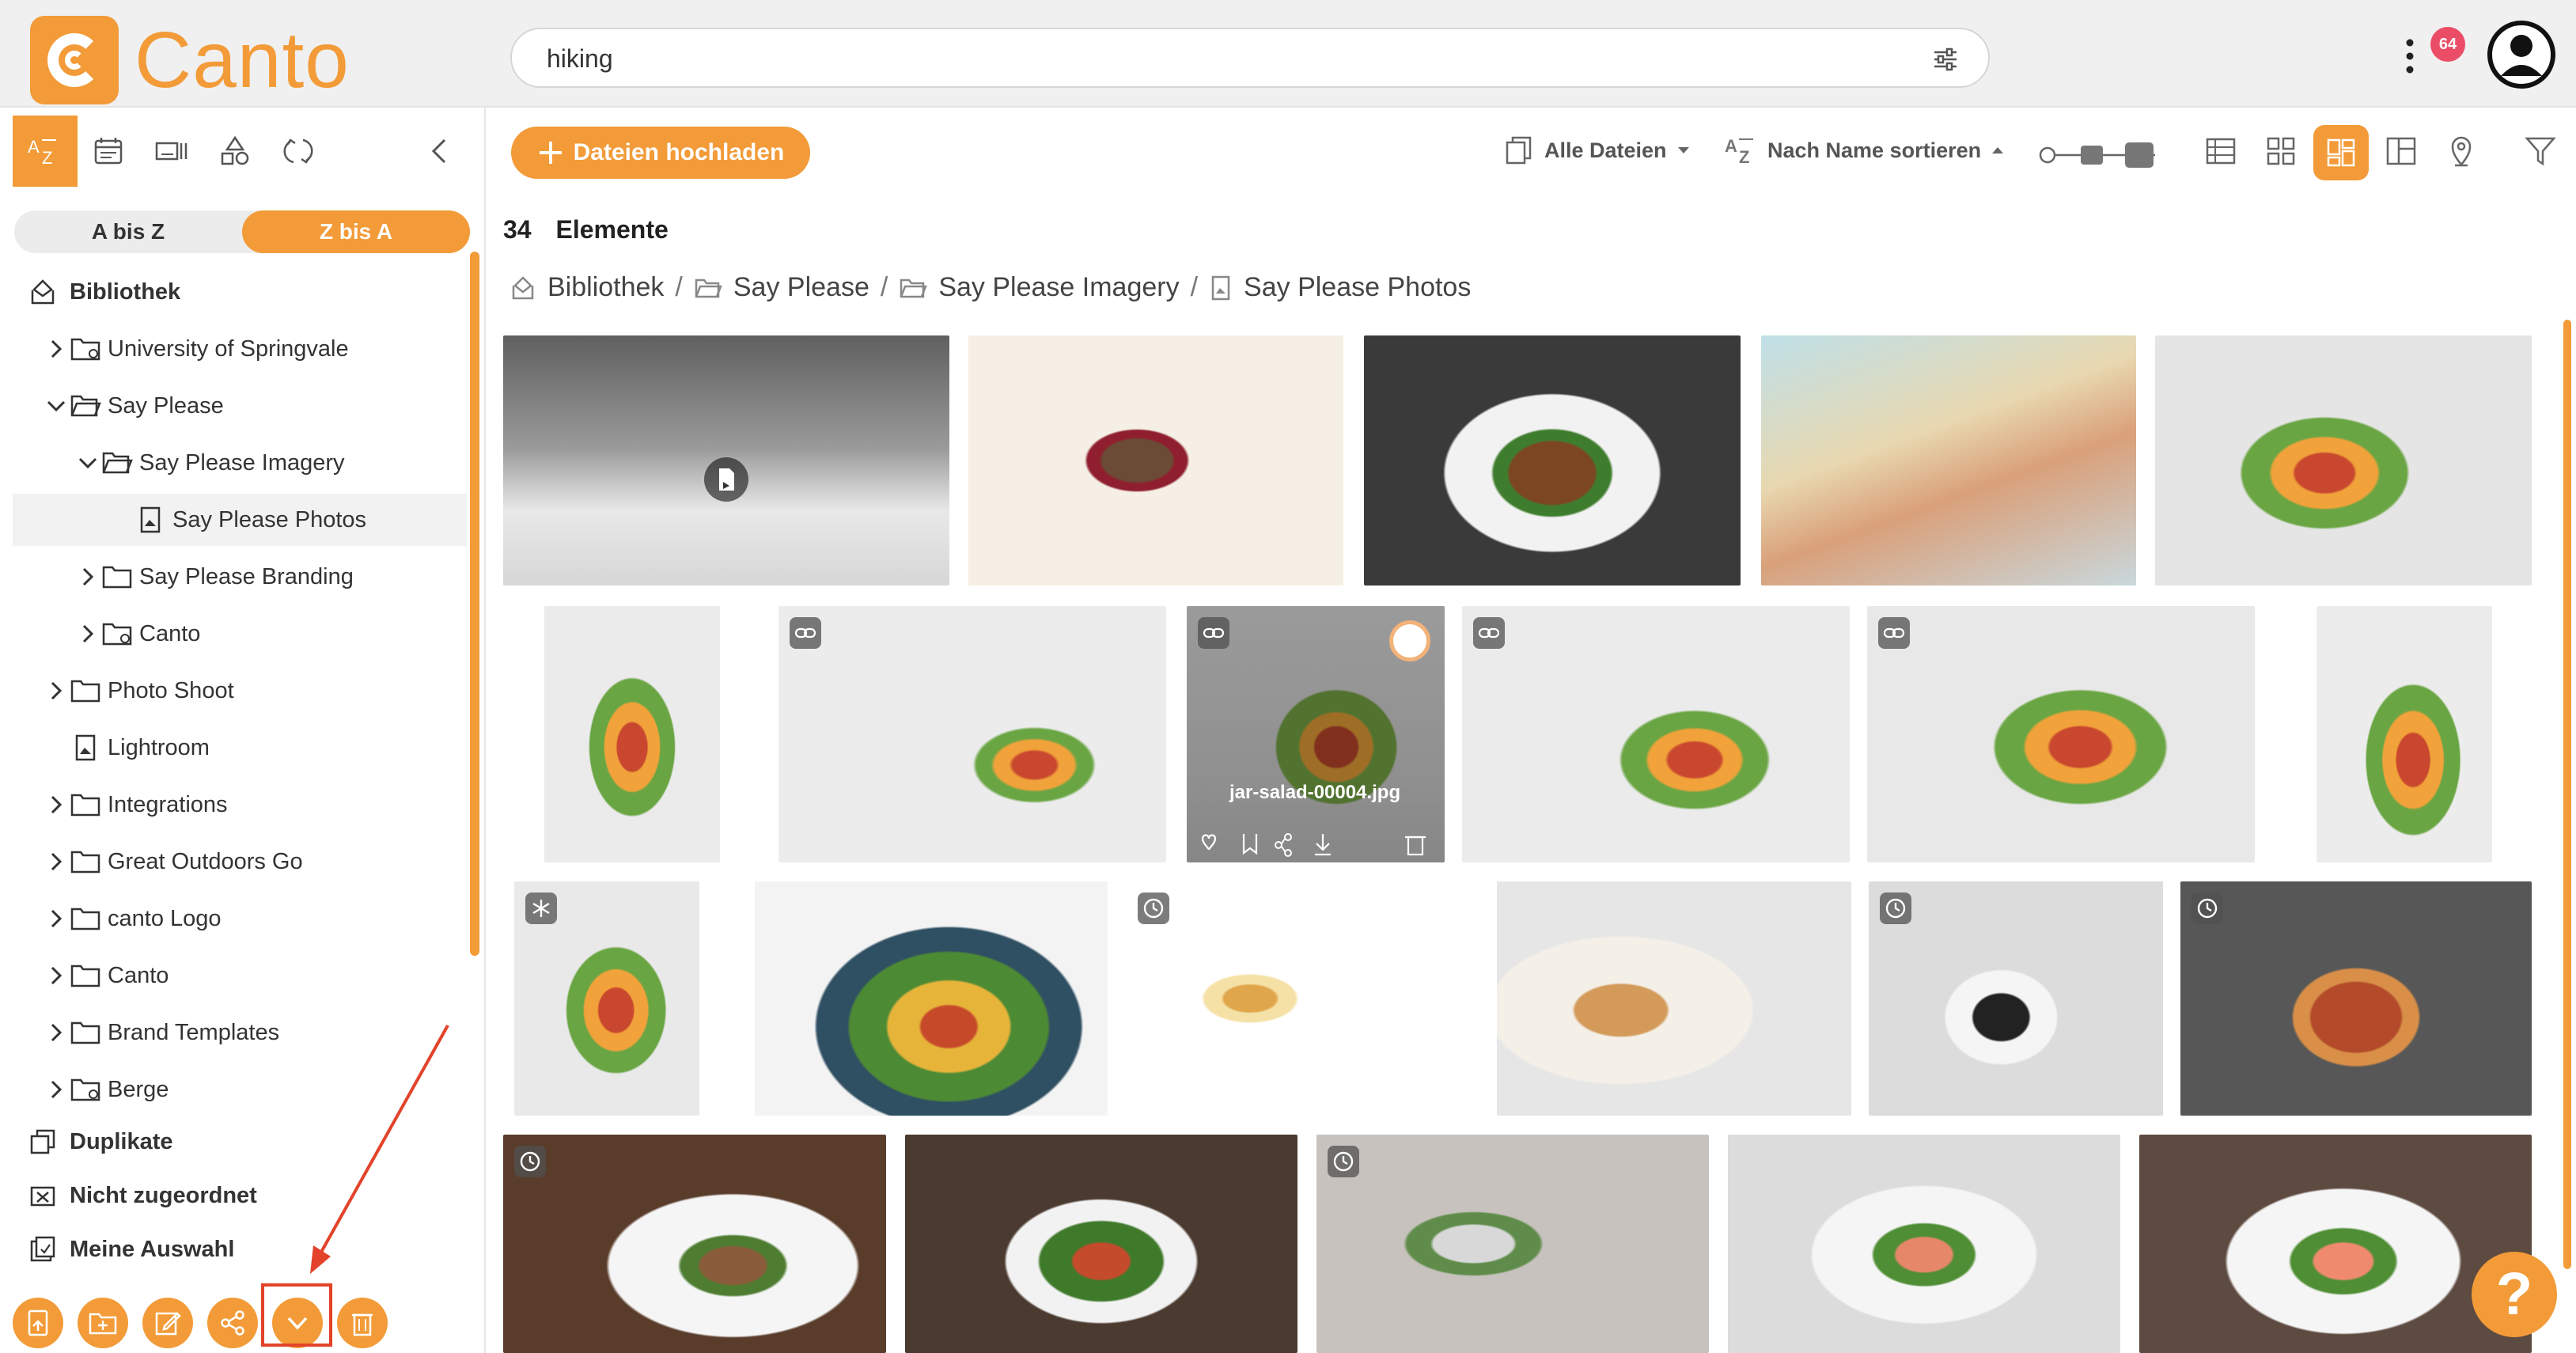  What do you see at coordinates (660, 153) in the screenshot?
I see `upload-files-button: Dateien hochladen` at bounding box center [660, 153].